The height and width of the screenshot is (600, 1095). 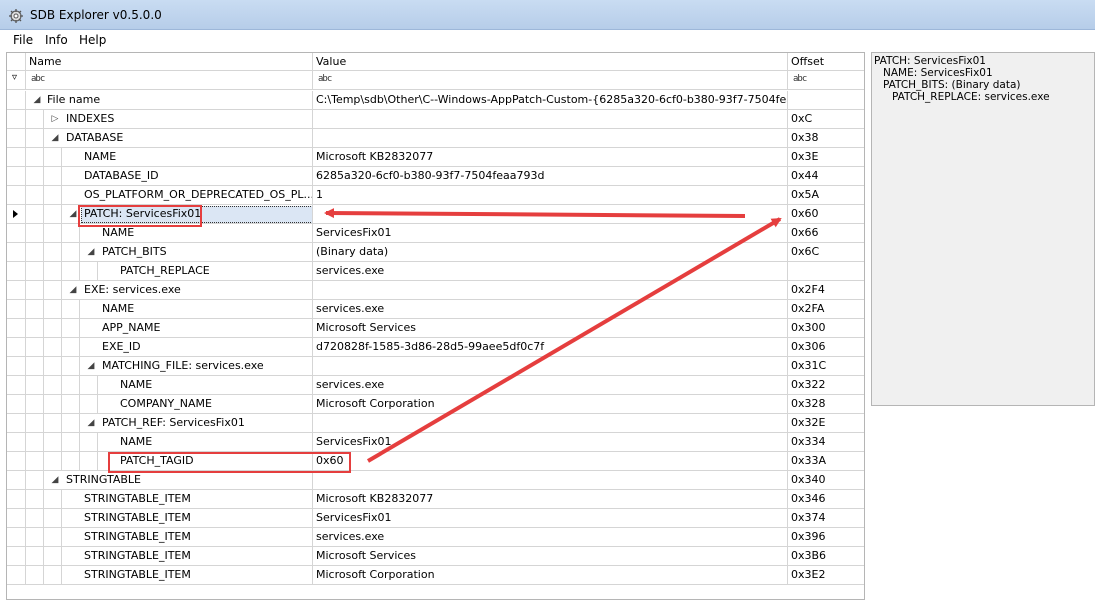 I want to click on tree-row: APP_NAME Microsoft Services 0x300, so click(x=435, y=328).